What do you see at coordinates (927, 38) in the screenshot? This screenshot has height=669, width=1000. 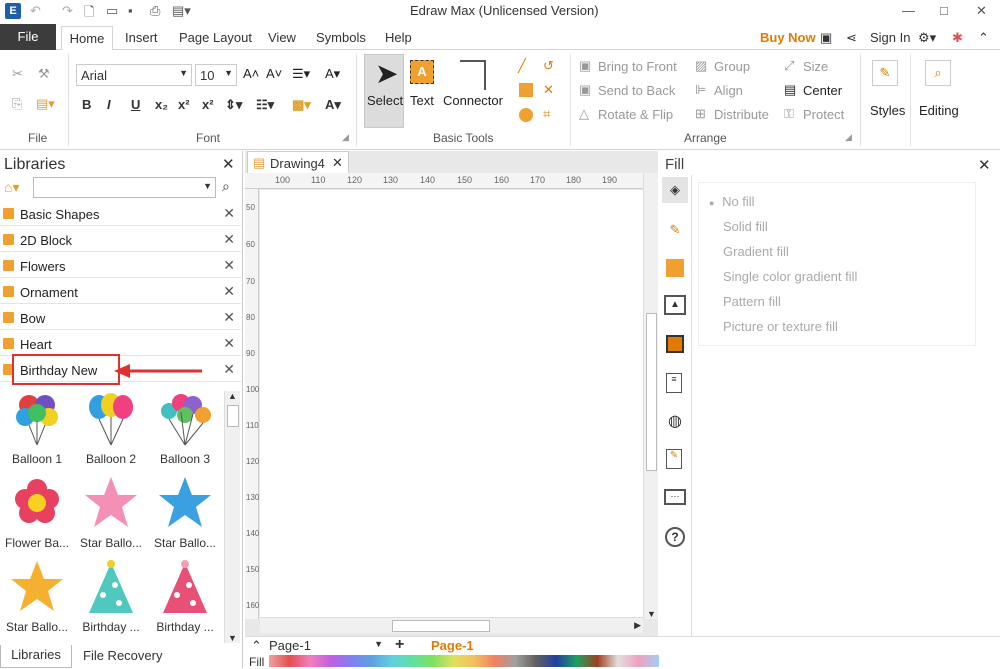 I see `settings-icon: ⚙▾` at bounding box center [927, 38].